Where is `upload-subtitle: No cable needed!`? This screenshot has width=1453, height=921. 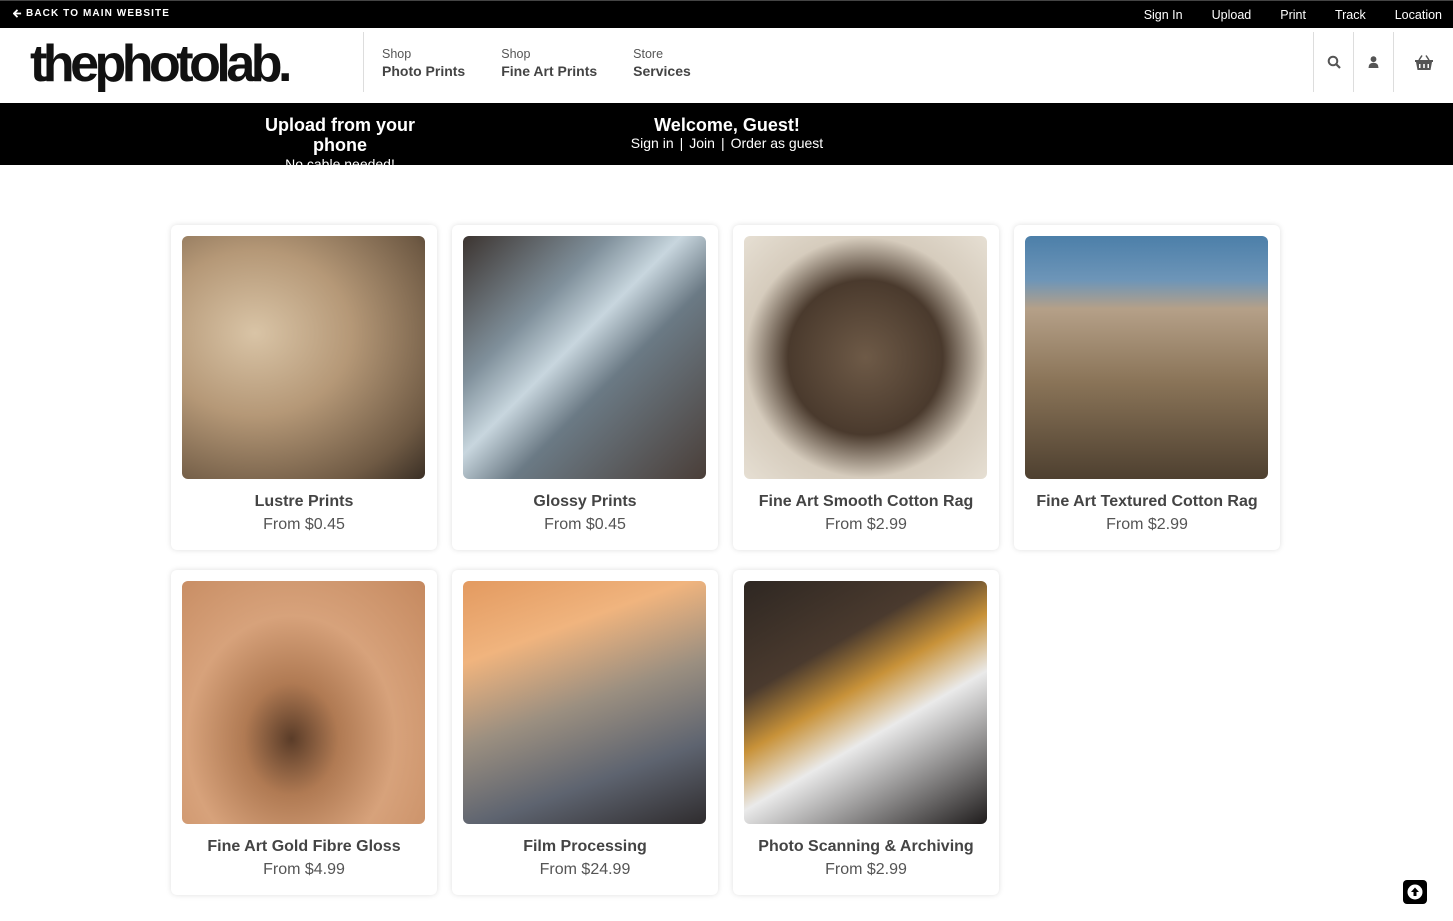
upload-subtitle: No cable needed! is located at coordinates (340, 164).